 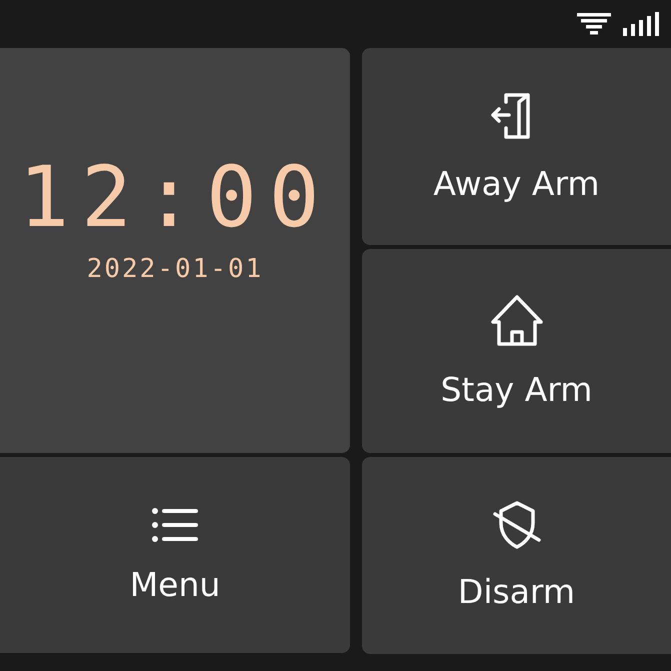 What do you see at coordinates (516, 146) in the screenshot?
I see `away-arm-button: Away Arm` at bounding box center [516, 146].